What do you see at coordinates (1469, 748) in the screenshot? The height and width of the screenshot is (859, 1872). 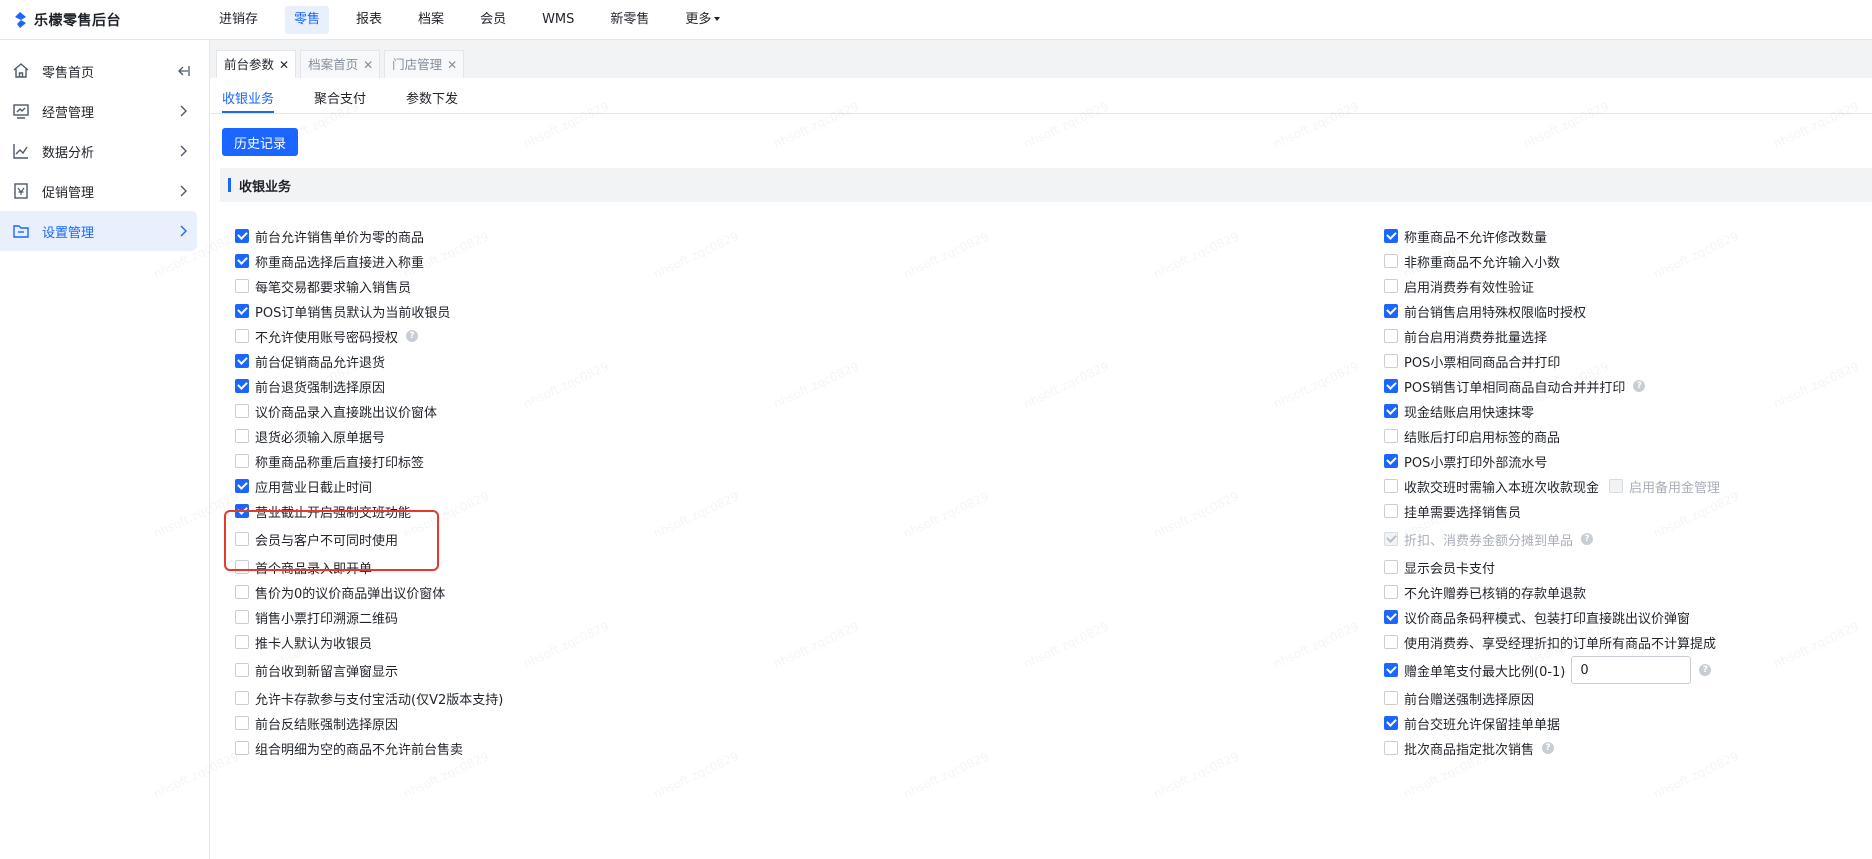 I see `option-label: 批次商品指定批次销售` at bounding box center [1469, 748].